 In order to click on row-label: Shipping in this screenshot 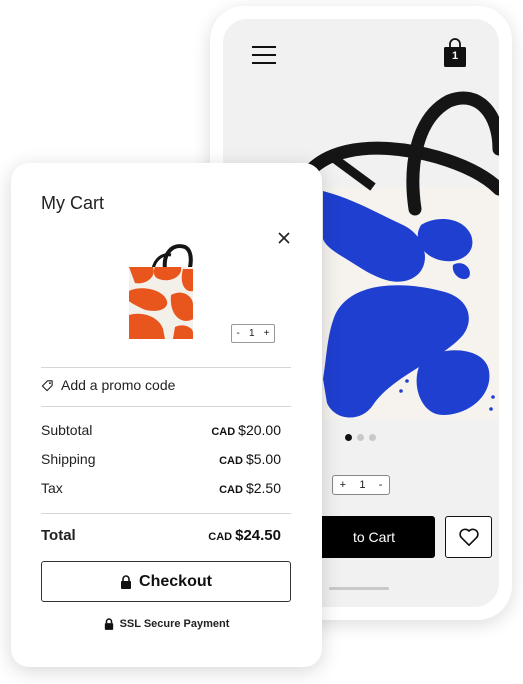, I will do `click(68, 459)`.